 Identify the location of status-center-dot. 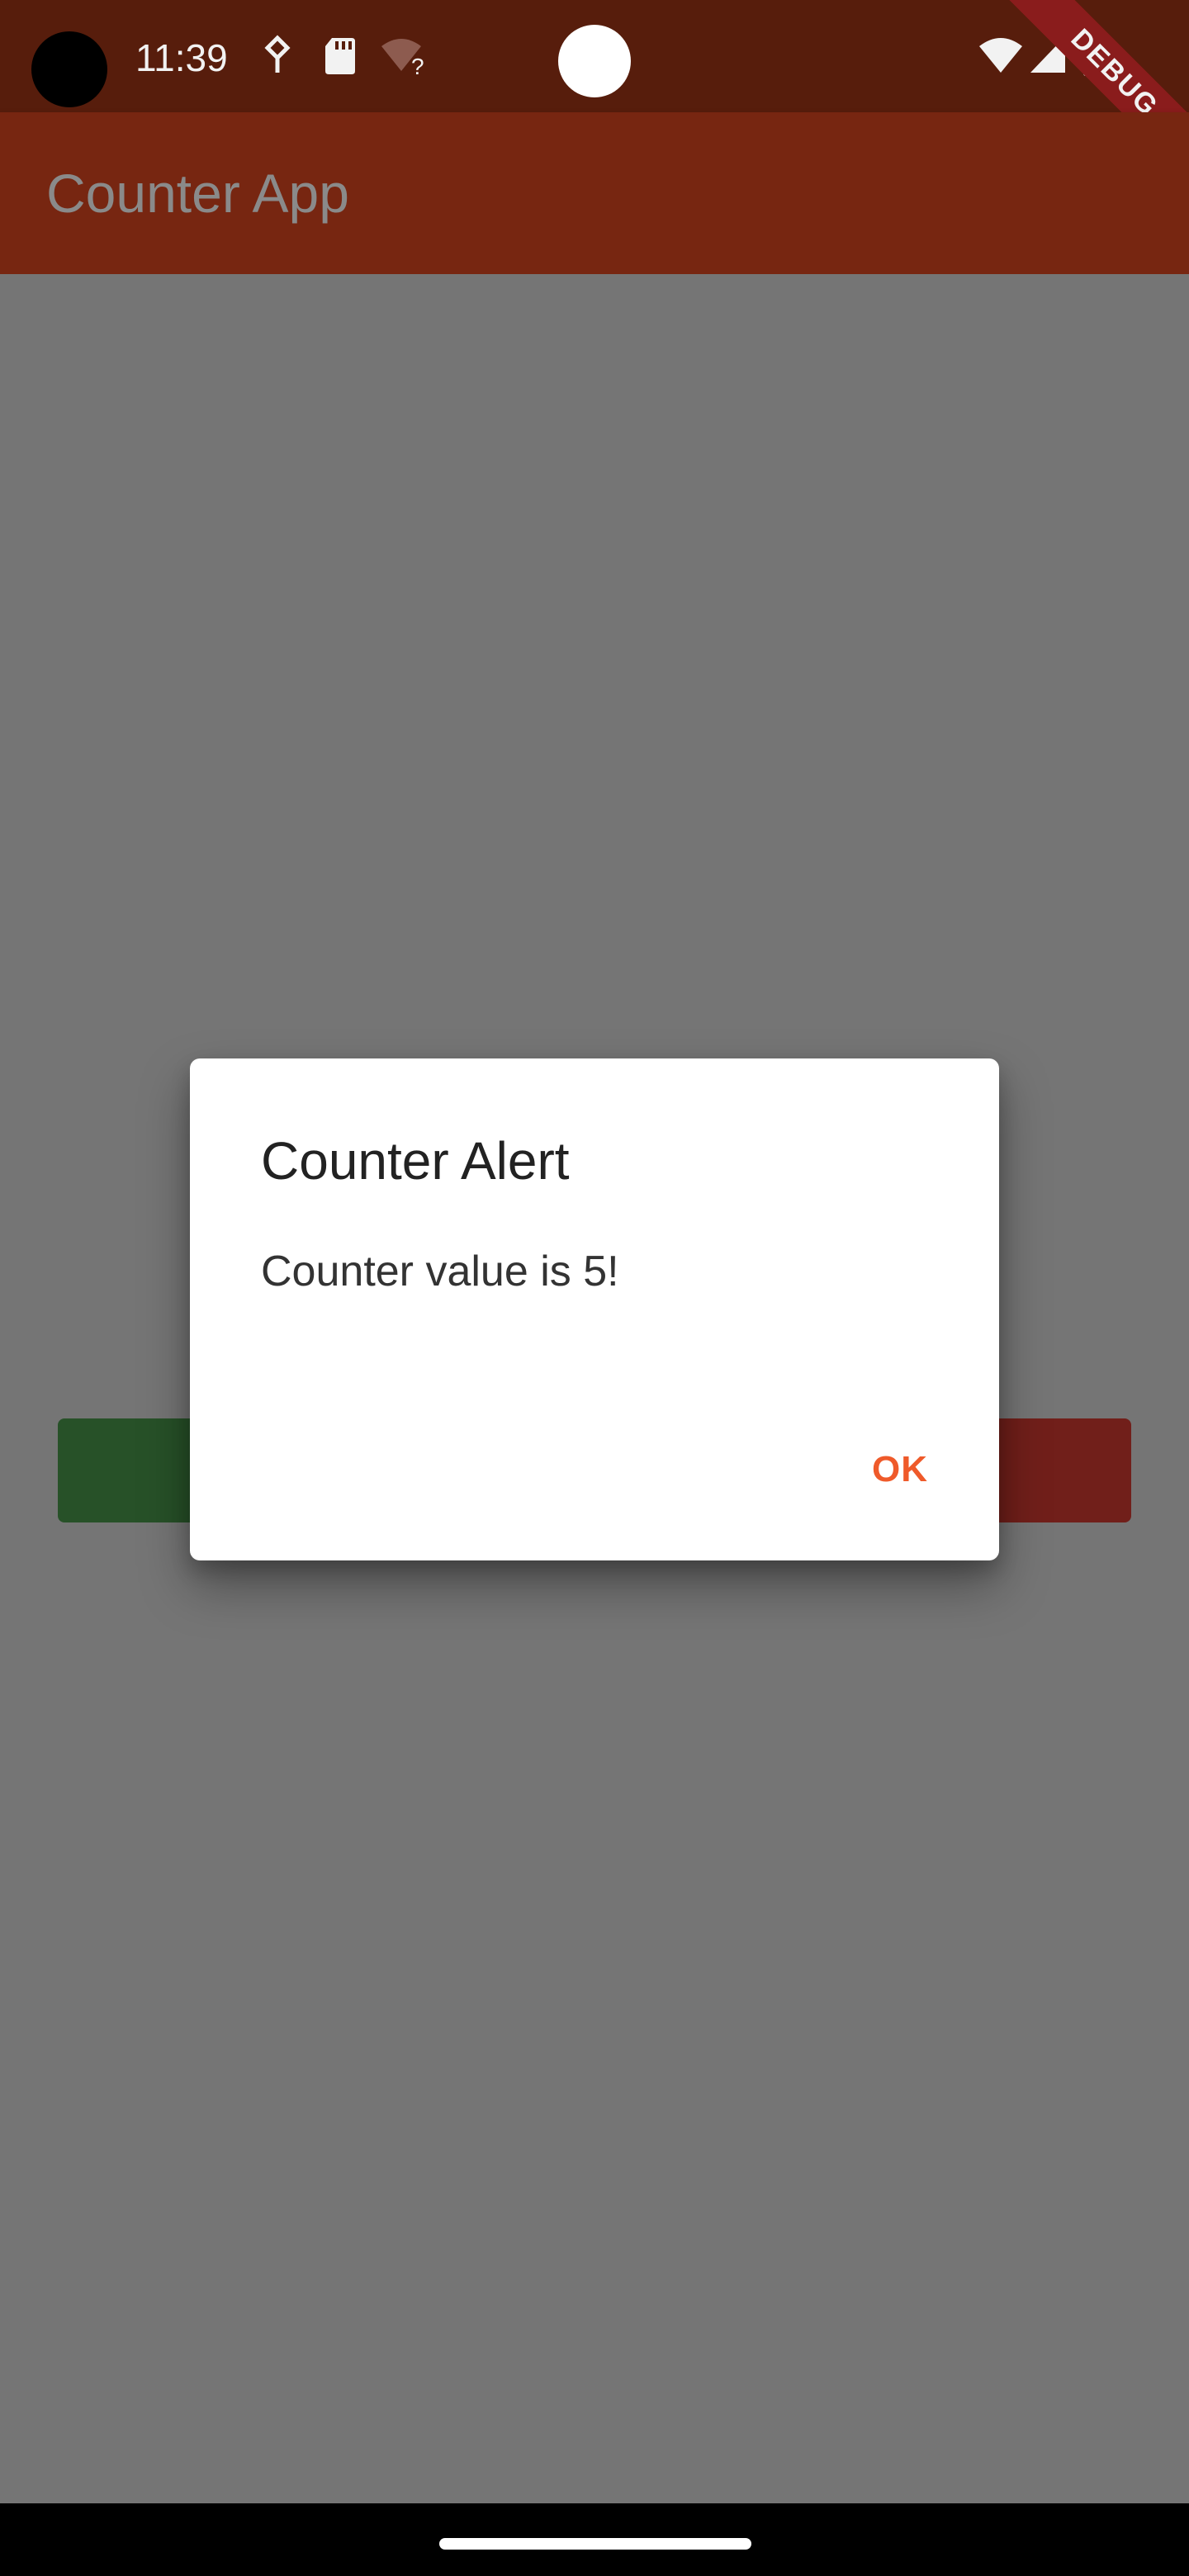
(594, 61).